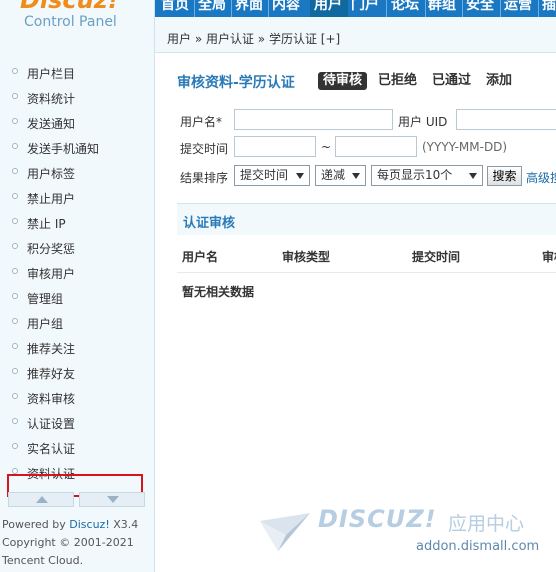 This screenshot has width=556, height=572. I want to click on breadcrumb: 用户 » 用户认证 » 学历认证 [+], so click(253, 38).